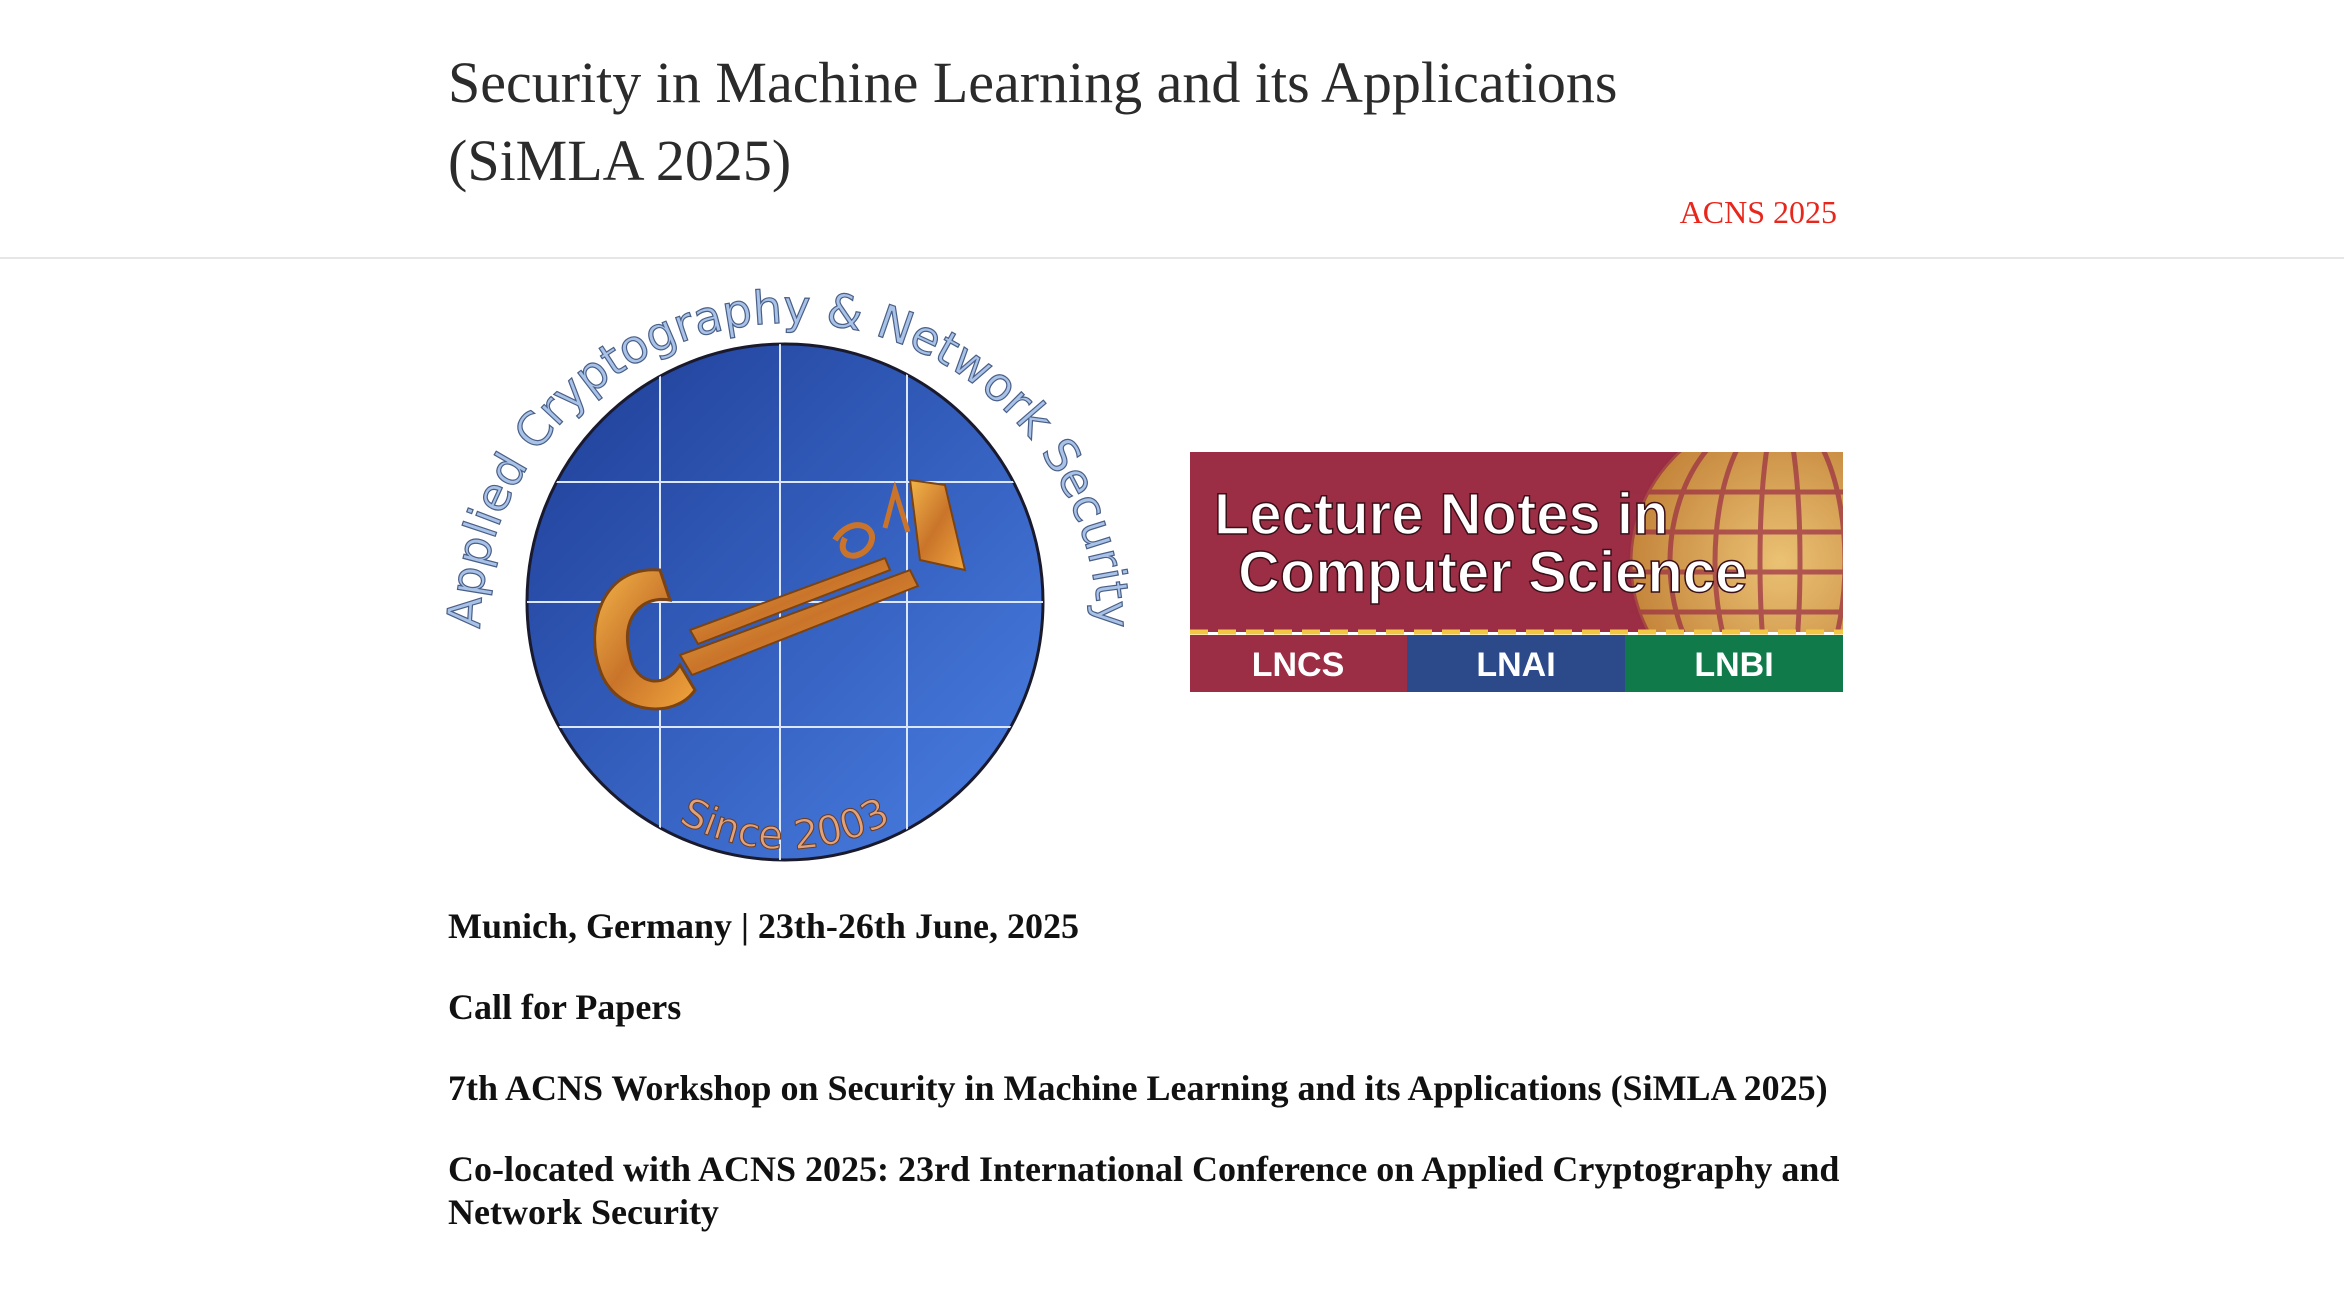 The height and width of the screenshot is (1314, 2344). Describe the element at coordinates (1492, 572) in the screenshot. I see `banner-line2: Computer Science` at that location.